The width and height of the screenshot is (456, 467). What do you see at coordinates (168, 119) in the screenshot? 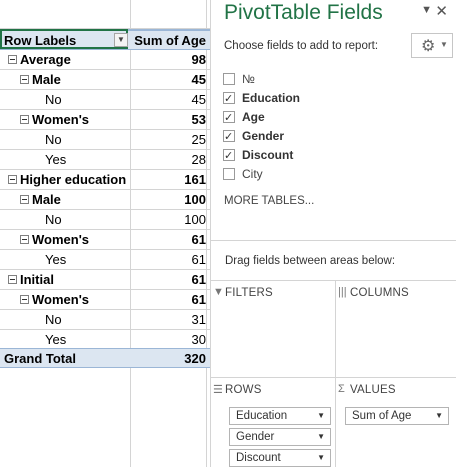
I see `sum-value-cell: 53` at bounding box center [168, 119].